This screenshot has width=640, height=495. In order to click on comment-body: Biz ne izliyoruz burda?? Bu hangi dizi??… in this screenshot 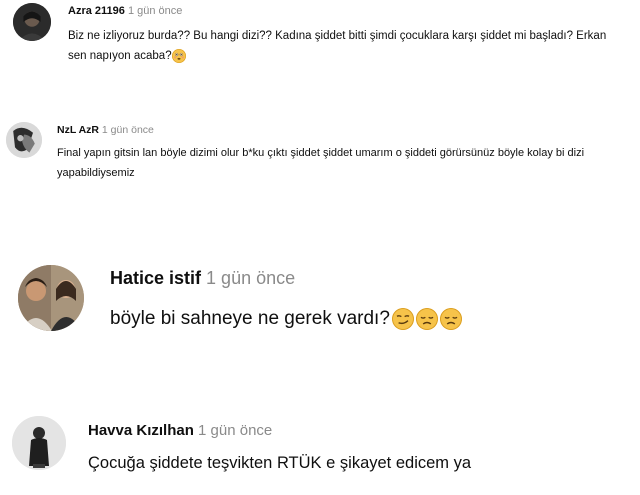, I will do `click(337, 46)`.